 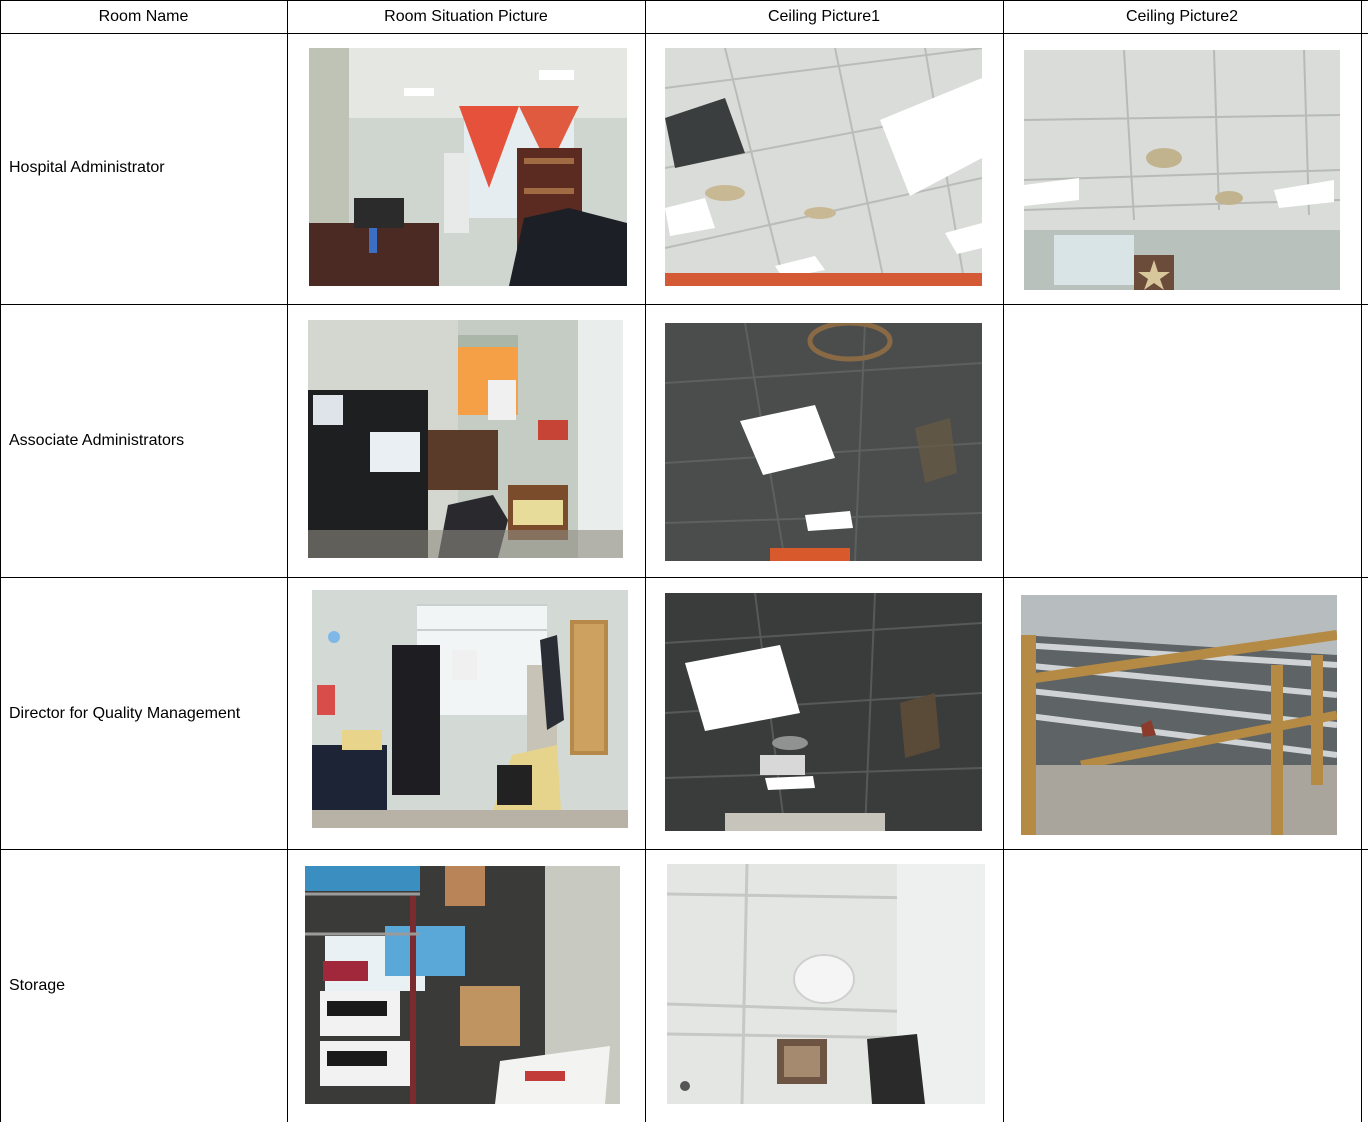 What do you see at coordinates (1182, 16) in the screenshot?
I see `header-ceiling-picture2: Ceiling Picture2` at bounding box center [1182, 16].